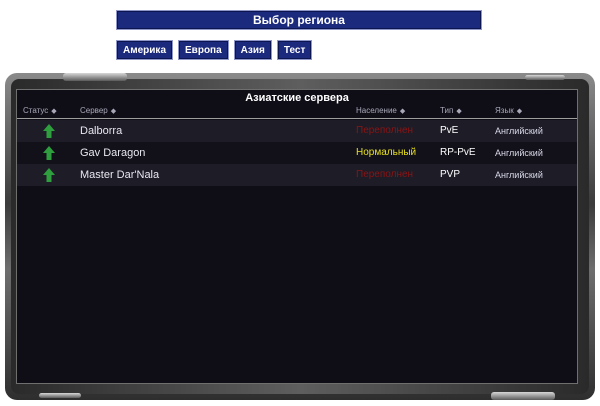 The width and height of the screenshot is (600, 406). Describe the element at coordinates (101, 131) in the screenshot. I see `server-name: Dalborra` at that location.